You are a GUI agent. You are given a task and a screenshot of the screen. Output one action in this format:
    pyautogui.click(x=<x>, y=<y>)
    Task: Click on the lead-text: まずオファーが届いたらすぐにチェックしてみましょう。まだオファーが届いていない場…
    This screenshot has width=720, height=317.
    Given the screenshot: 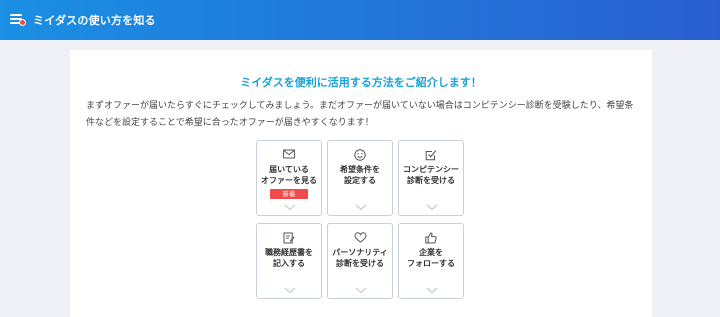 What is the action you would take?
    pyautogui.click(x=360, y=114)
    